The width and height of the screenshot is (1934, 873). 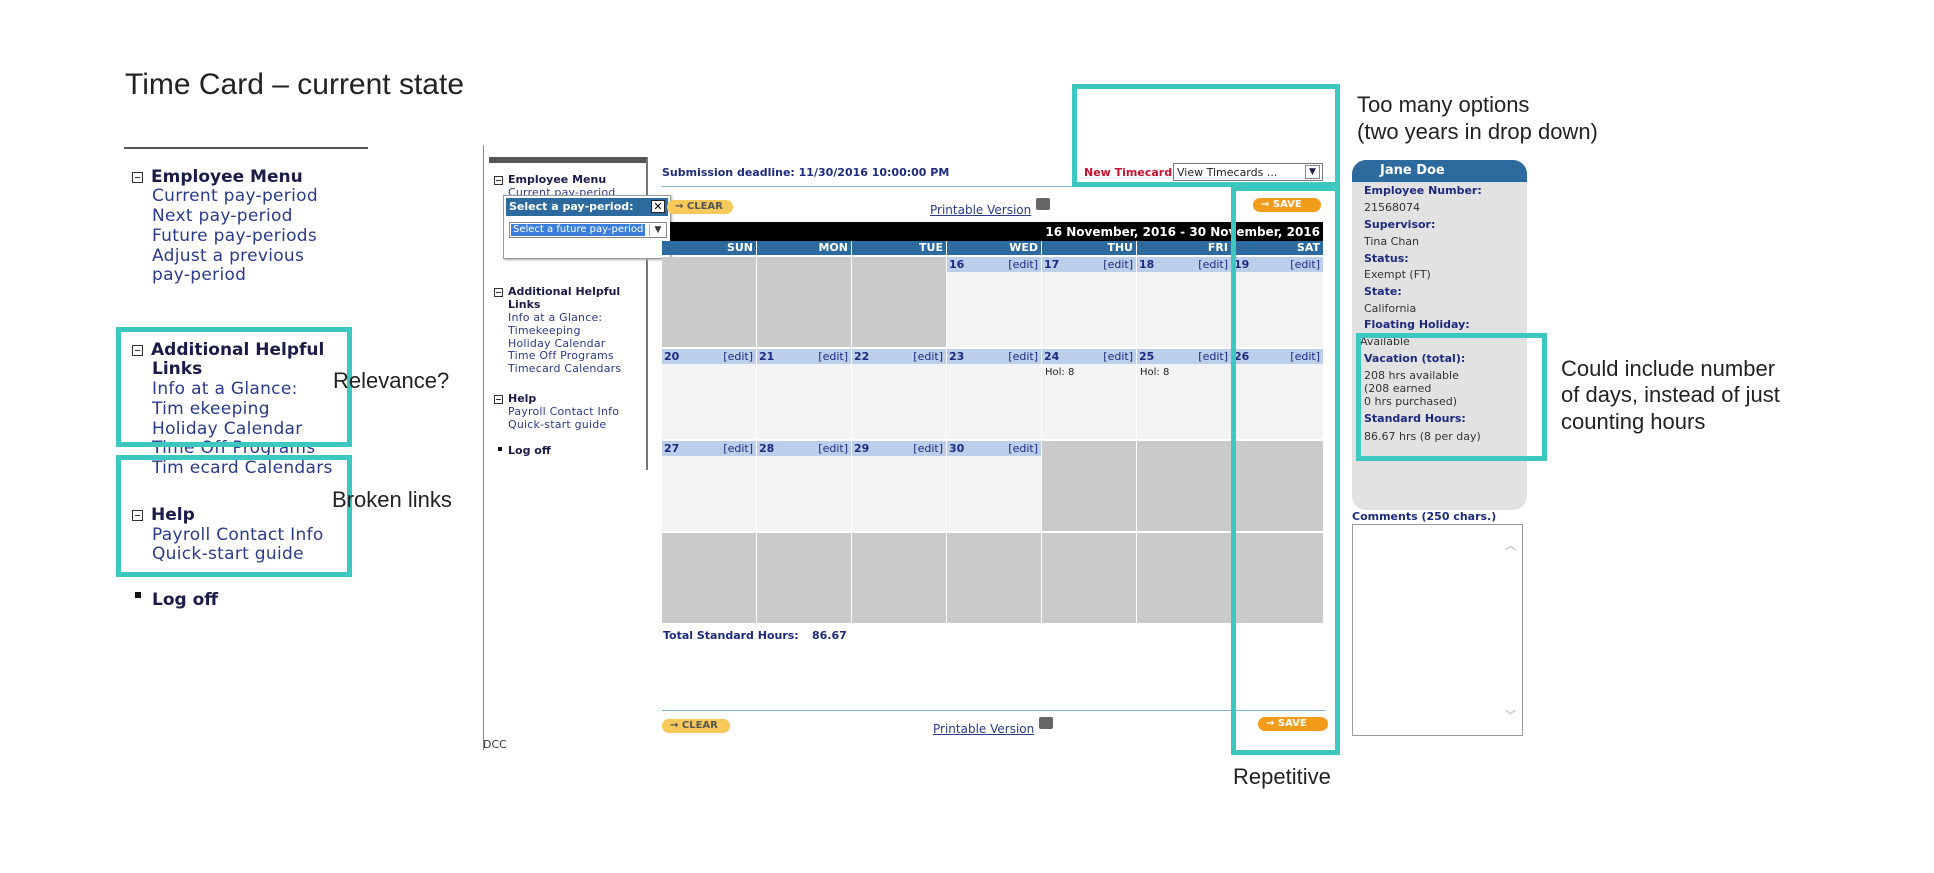 I want to click on highlight-repetitive, so click(x=1285, y=470).